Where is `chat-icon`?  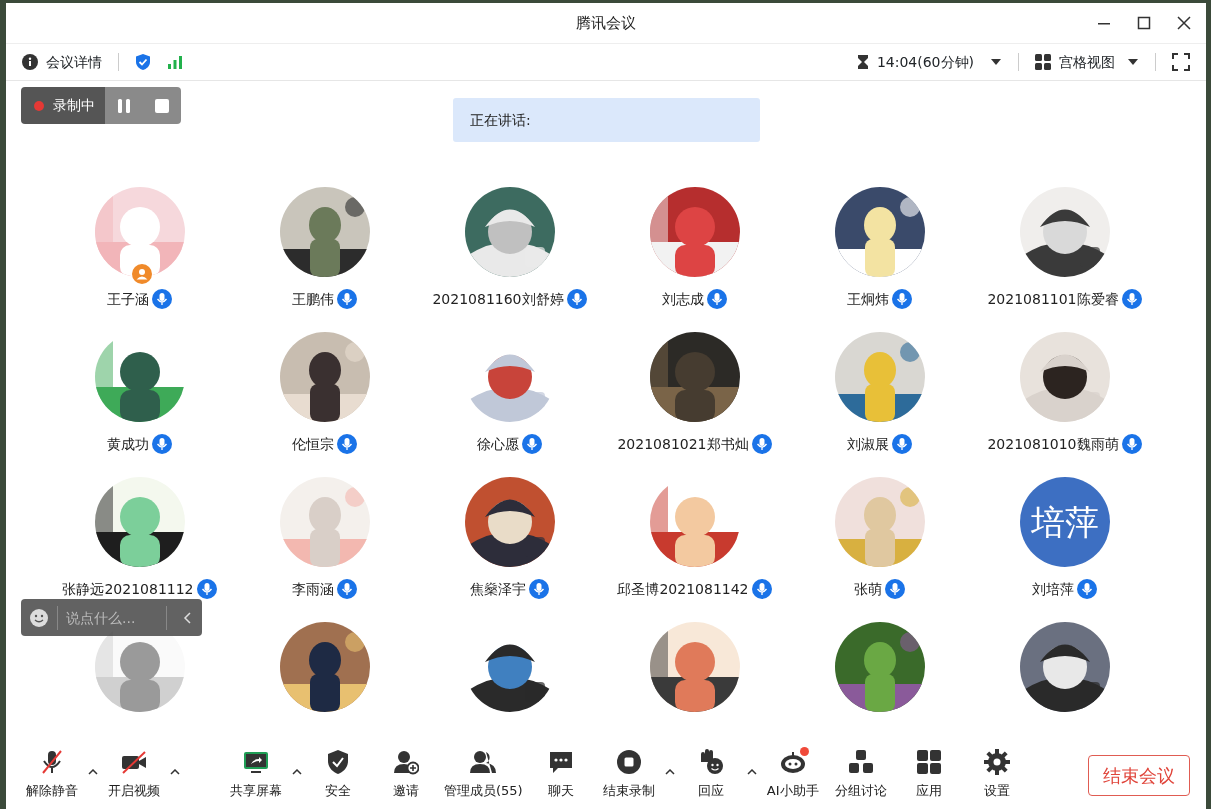
chat-icon is located at coordinates (560, 762).